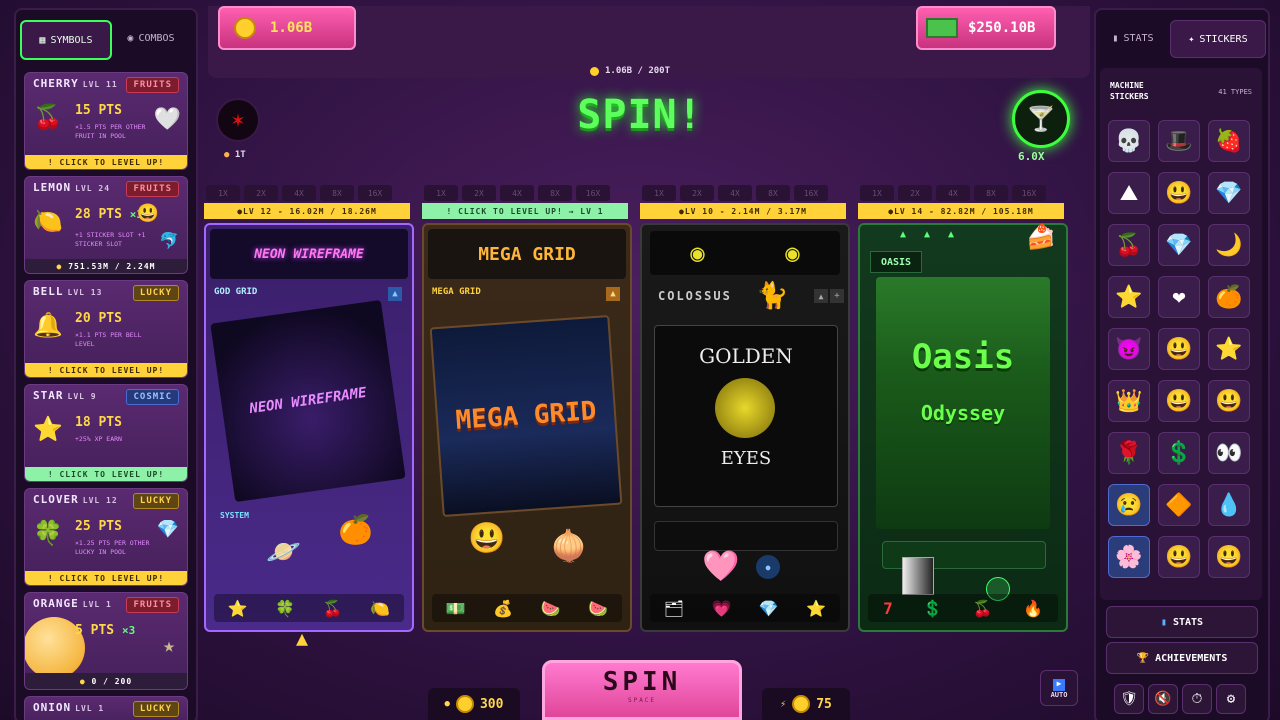 Image resolution: width=1280 pixels, height=720 pixels. Describe the element at coordinates (1231, 699) in the screenshot. I see `gear-icon: ⚙` at that location.